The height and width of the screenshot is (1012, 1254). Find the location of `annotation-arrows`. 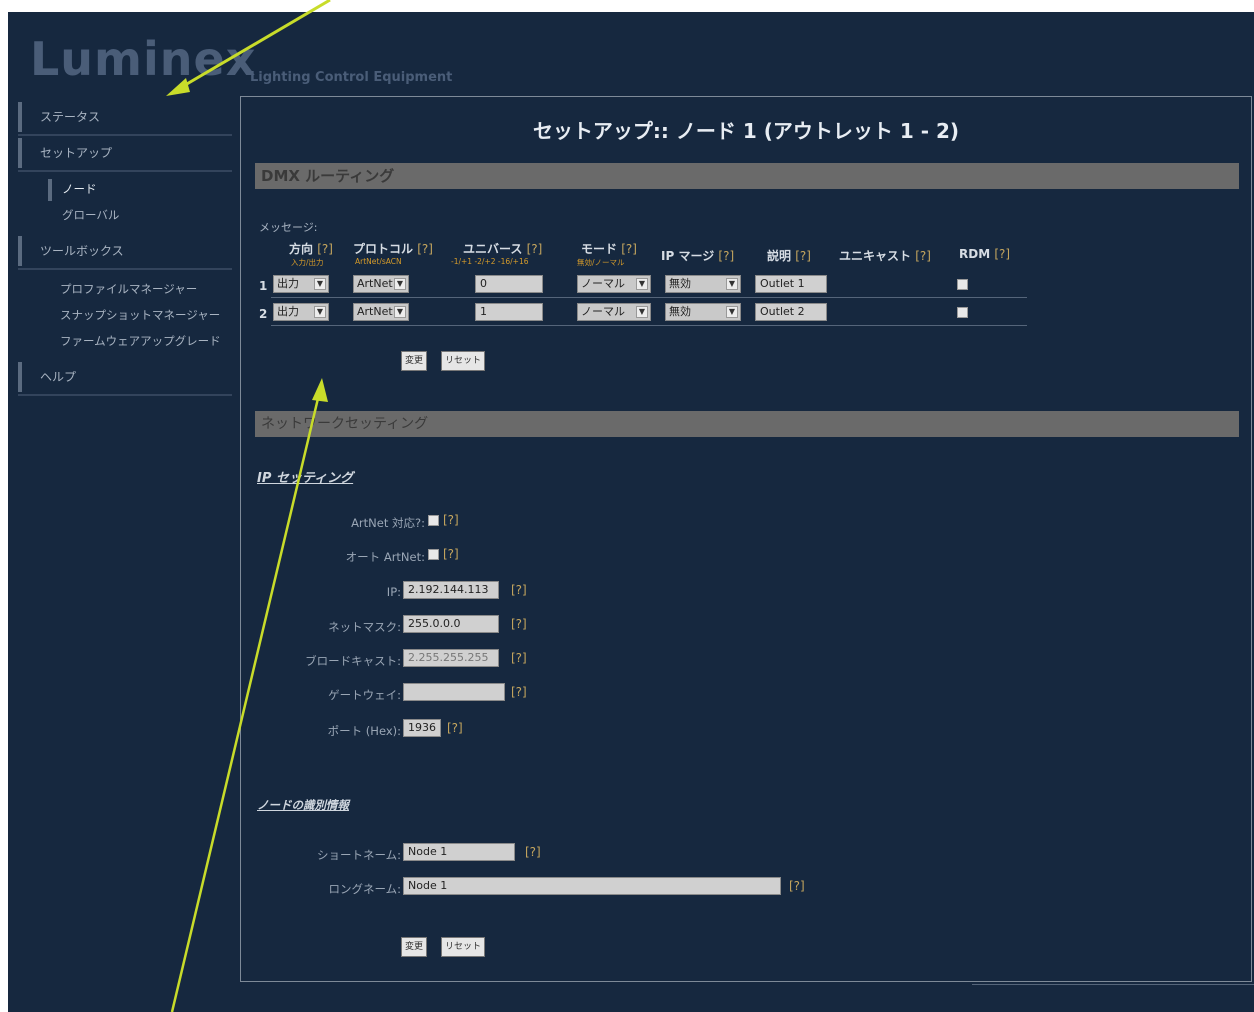

annotation-arrows is located at coordinates (248, 506).